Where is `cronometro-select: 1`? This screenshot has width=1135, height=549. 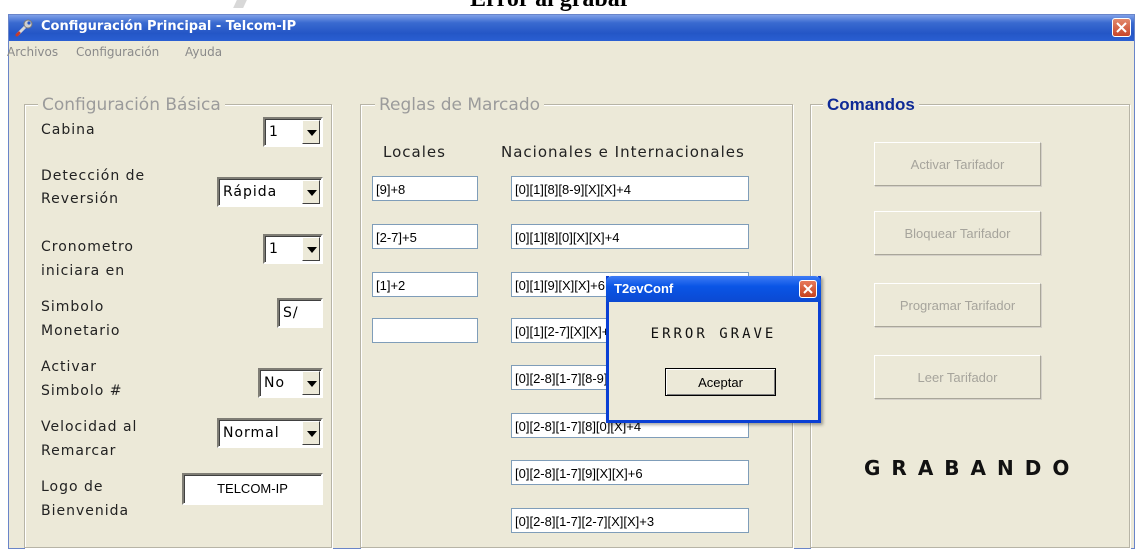 cronometro-select: 1 is located at coordinates (293, 249).